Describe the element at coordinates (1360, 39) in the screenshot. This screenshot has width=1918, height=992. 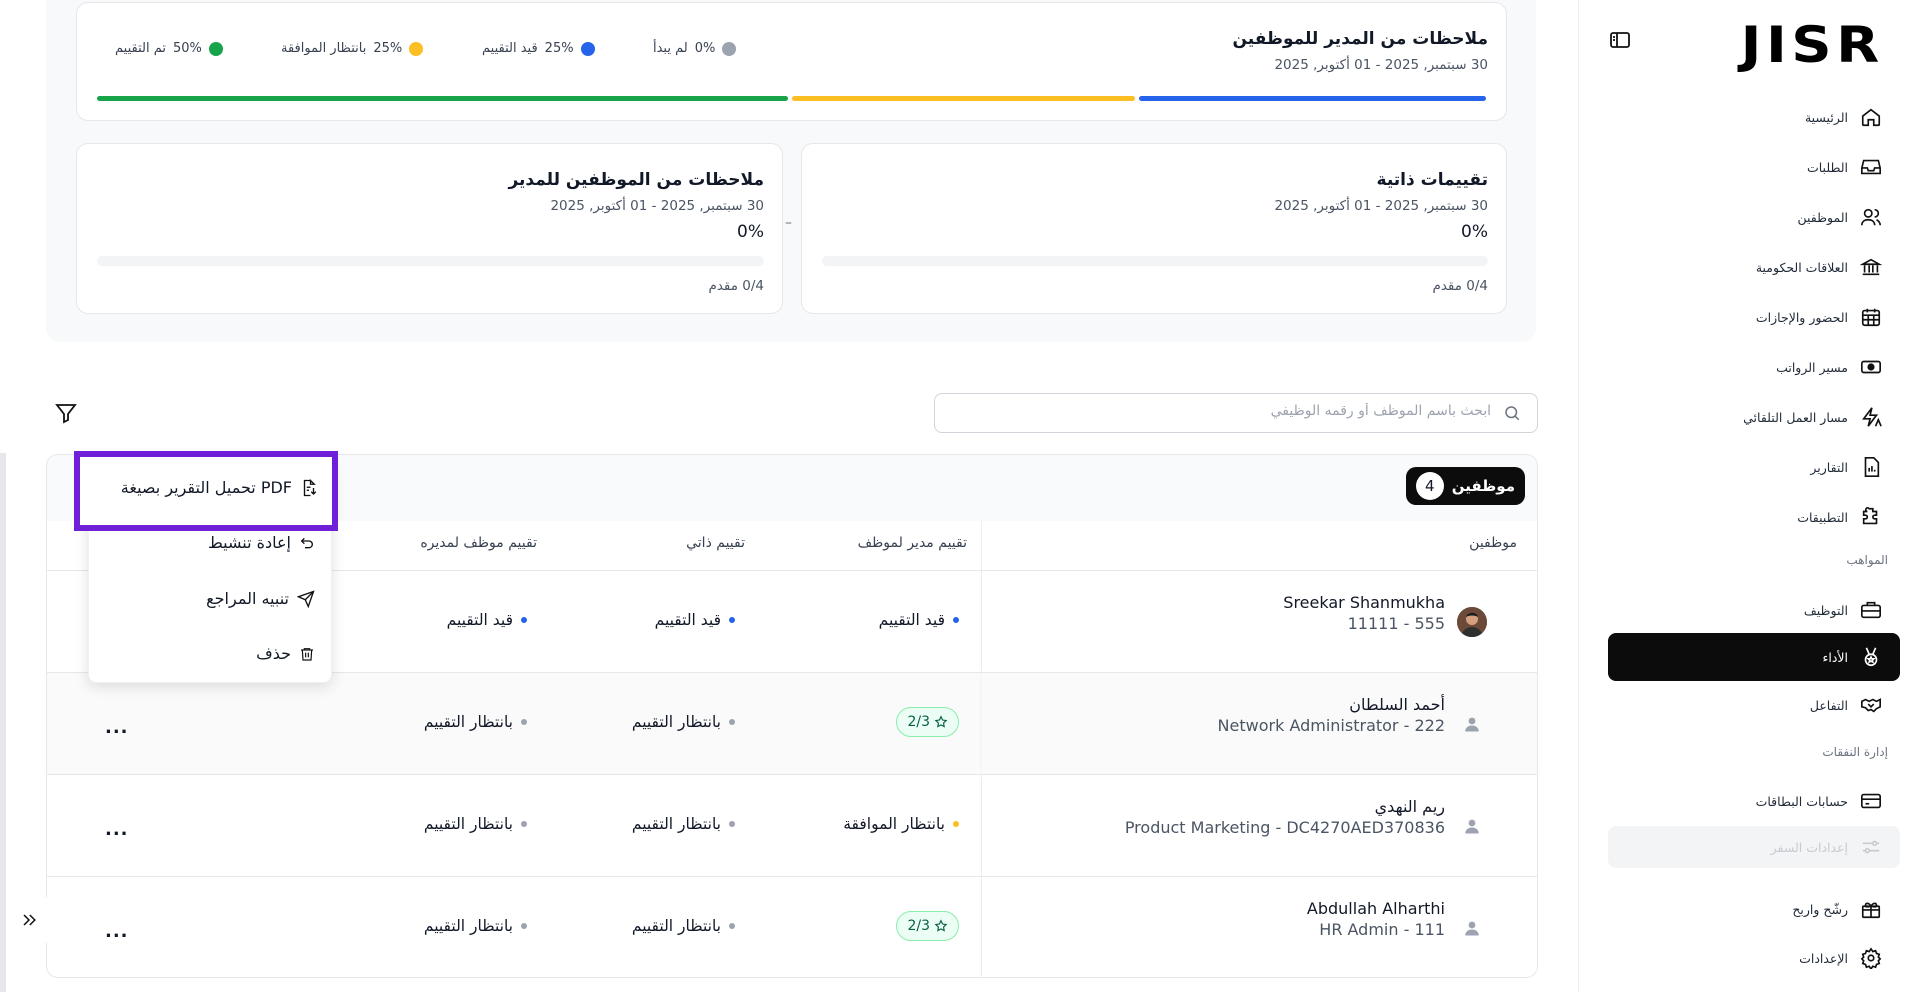
I see `card-title: ملاحظات من المدير للموظفين` at that location.